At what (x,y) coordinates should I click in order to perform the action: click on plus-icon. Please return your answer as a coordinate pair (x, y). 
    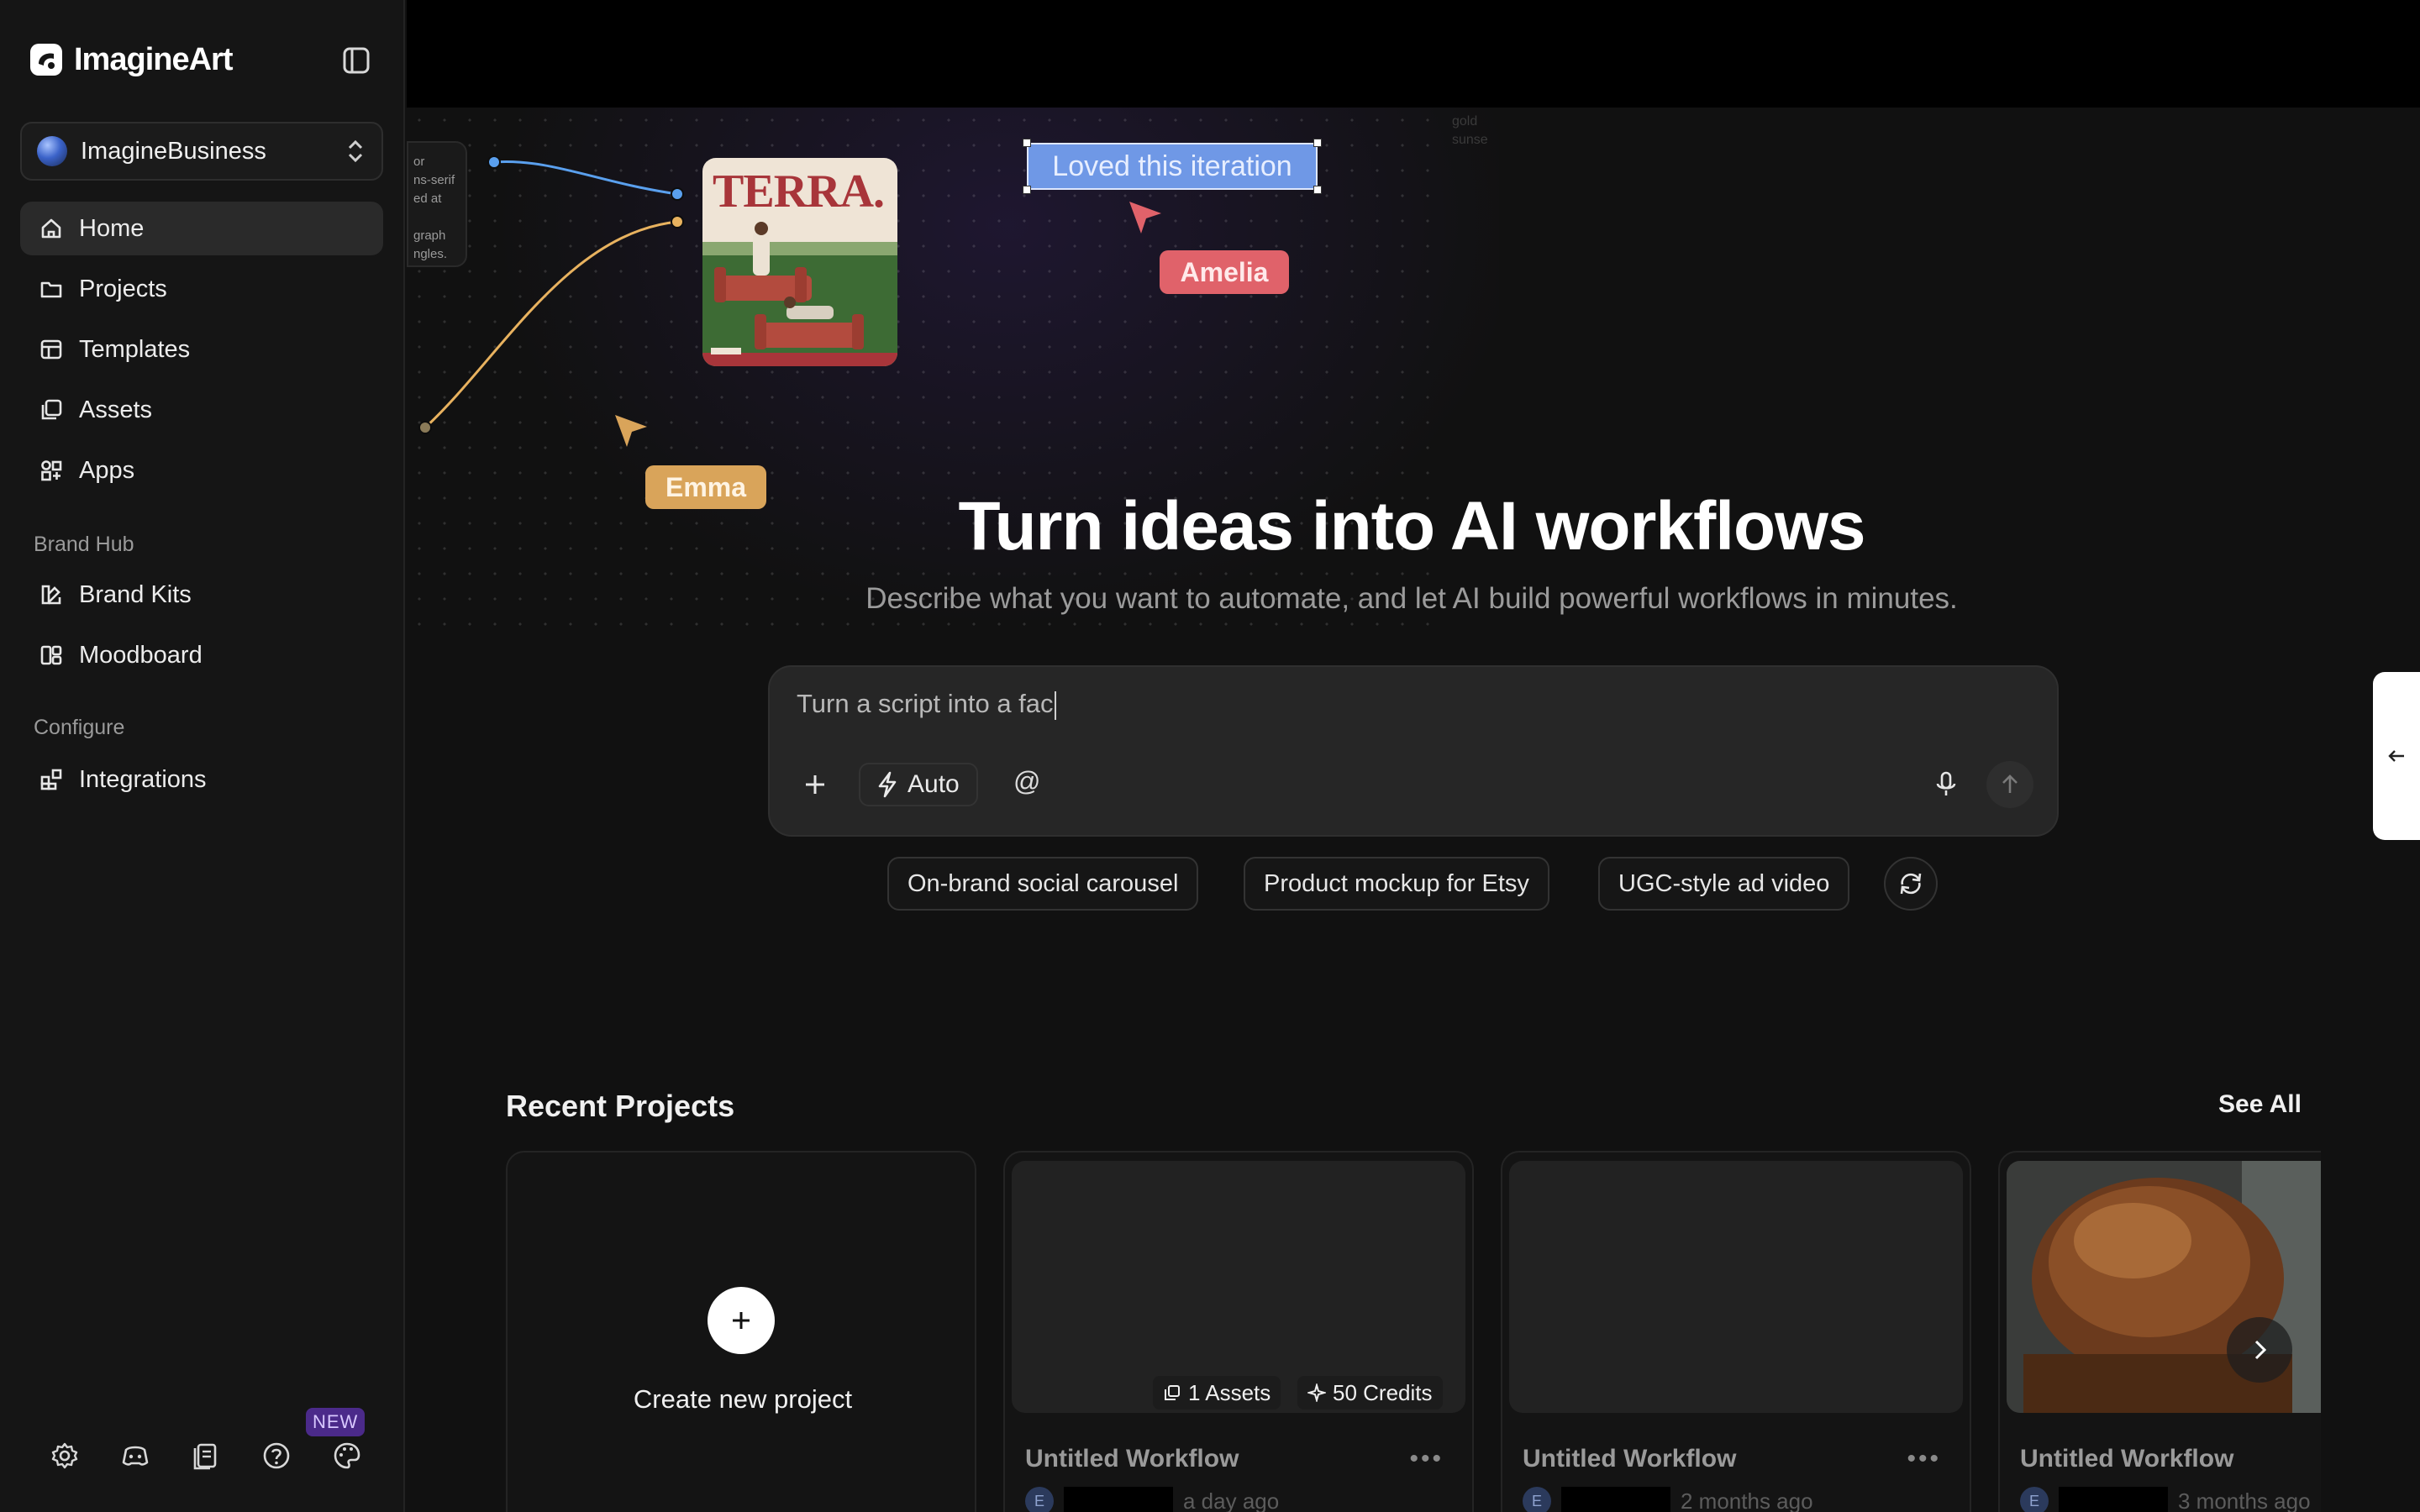
    Looking at the image, I should click on (815, 784).